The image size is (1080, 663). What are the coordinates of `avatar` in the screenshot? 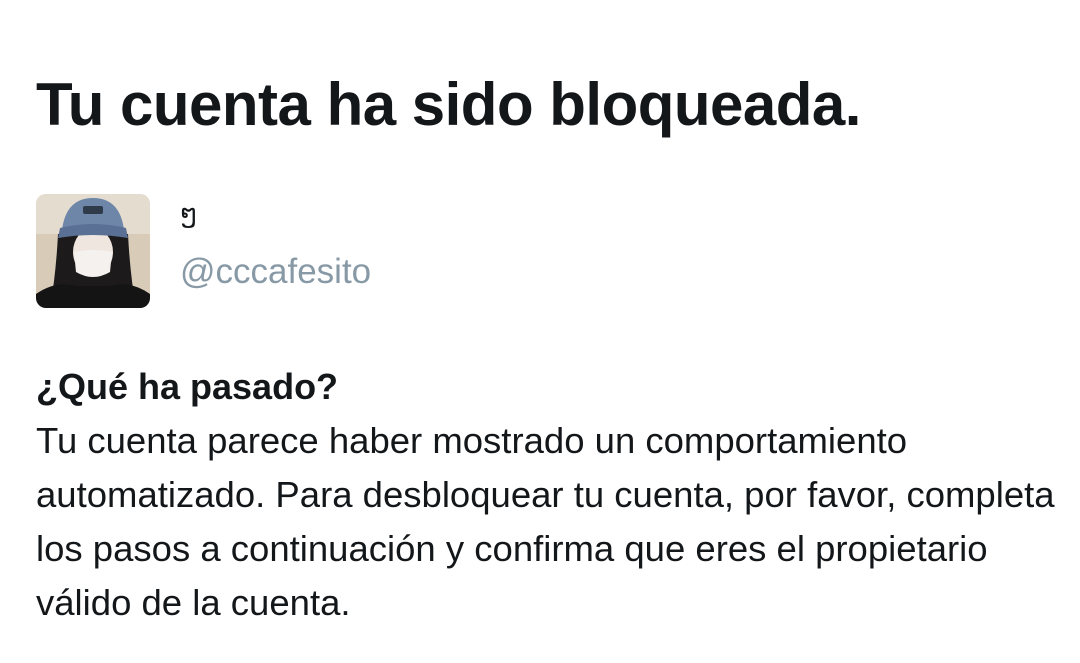 It's located at (93, 251).